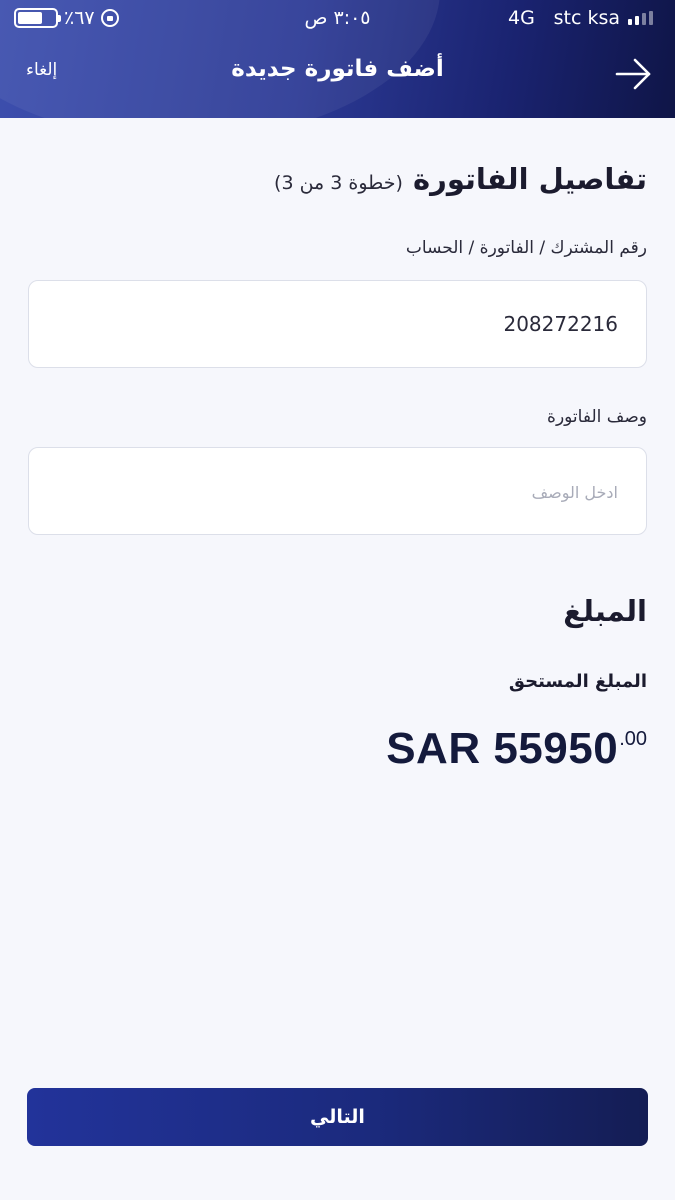 The image size is (675, 1200). I want to click on due-amount-label: المبلغ المستحق, so click(577, 681).